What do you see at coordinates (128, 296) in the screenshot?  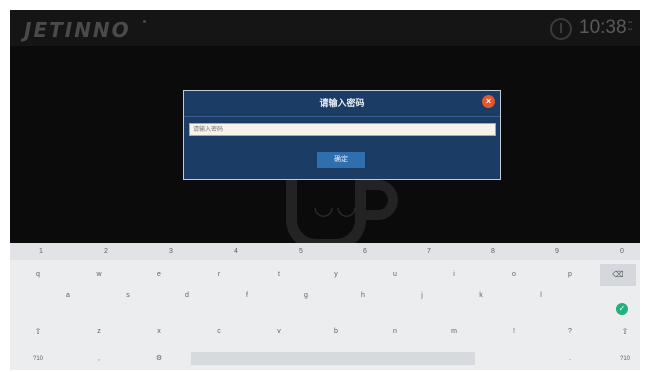 I see `key-s: s` at bounding box center [128, 296].